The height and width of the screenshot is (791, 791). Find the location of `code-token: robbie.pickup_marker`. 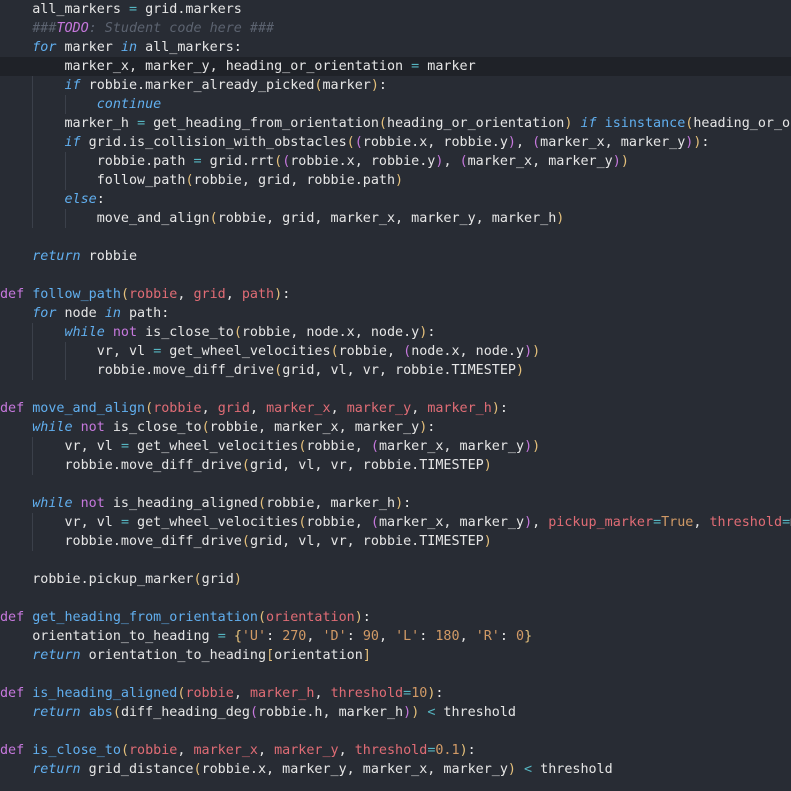

code-token: robbie.pickup_marker is located at coordinates (113, 579).